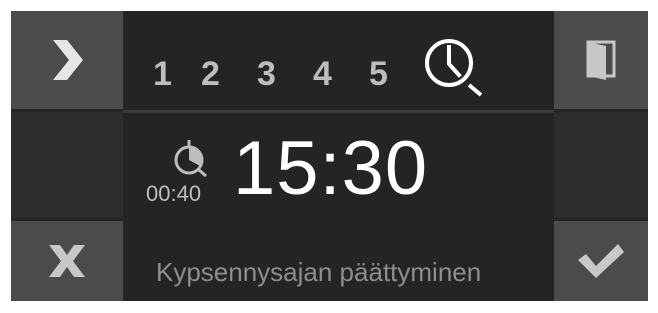  I want to click on right-spacer, so click(601, 165).